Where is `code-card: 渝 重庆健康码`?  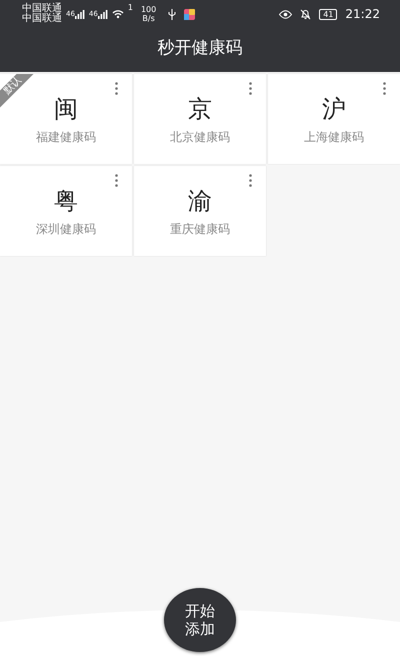 code-card: 渝 重庆健康码 is located at coordinates (200, 211).